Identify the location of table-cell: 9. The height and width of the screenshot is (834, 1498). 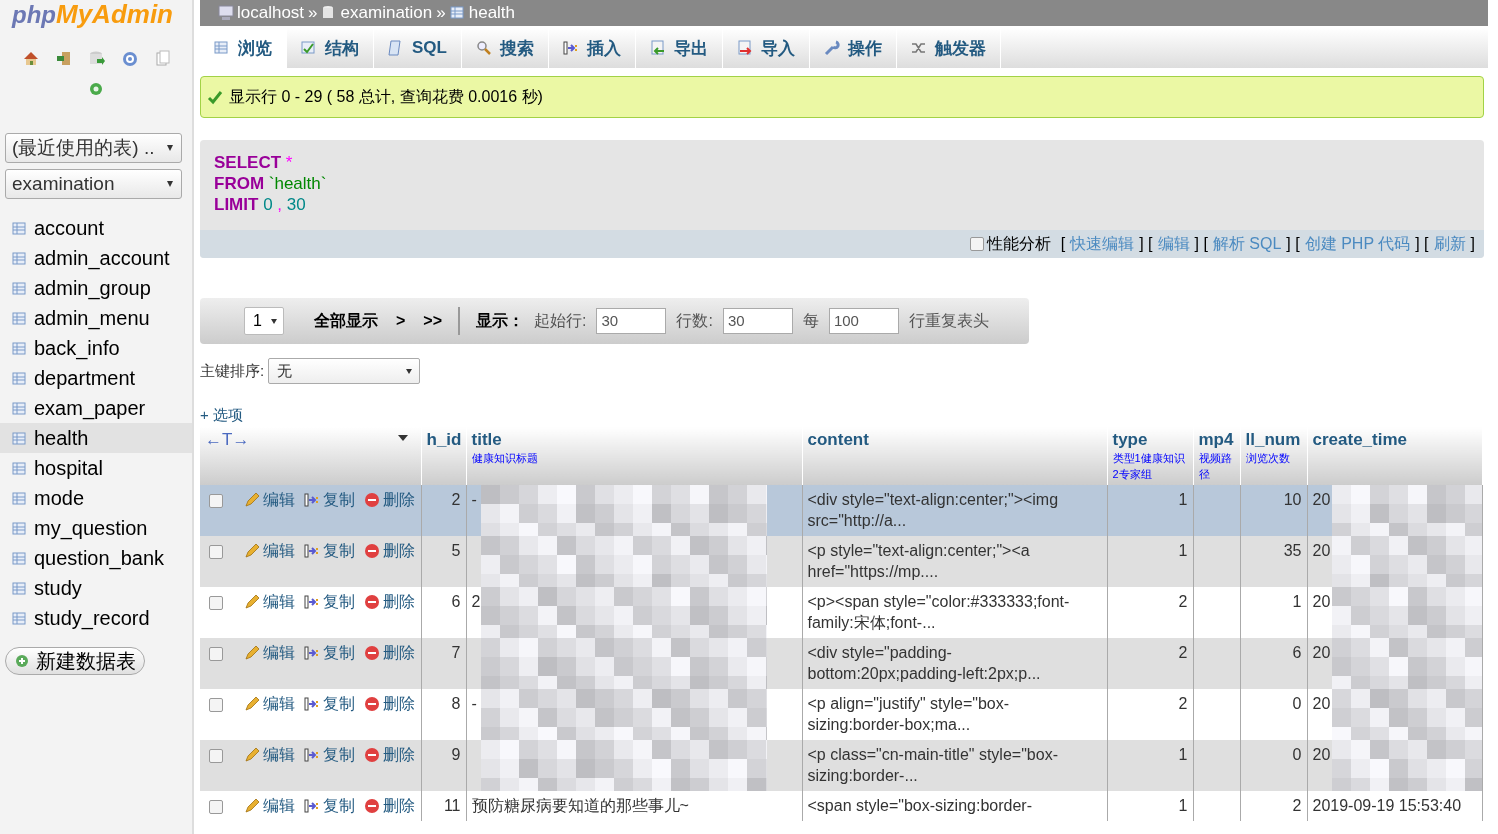
(456, 754).